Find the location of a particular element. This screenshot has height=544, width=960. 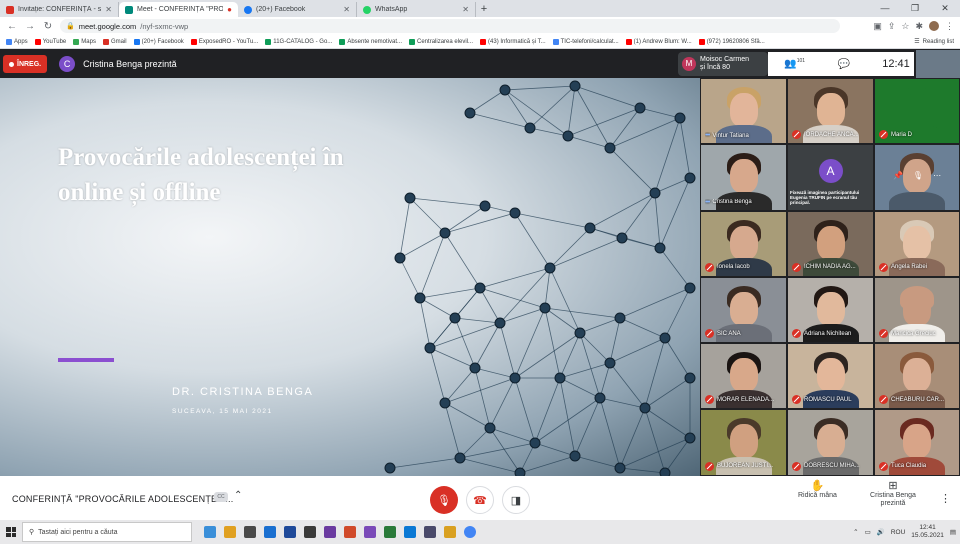

participant-tile: Angela Rabei is located at coordinates (917, 243).